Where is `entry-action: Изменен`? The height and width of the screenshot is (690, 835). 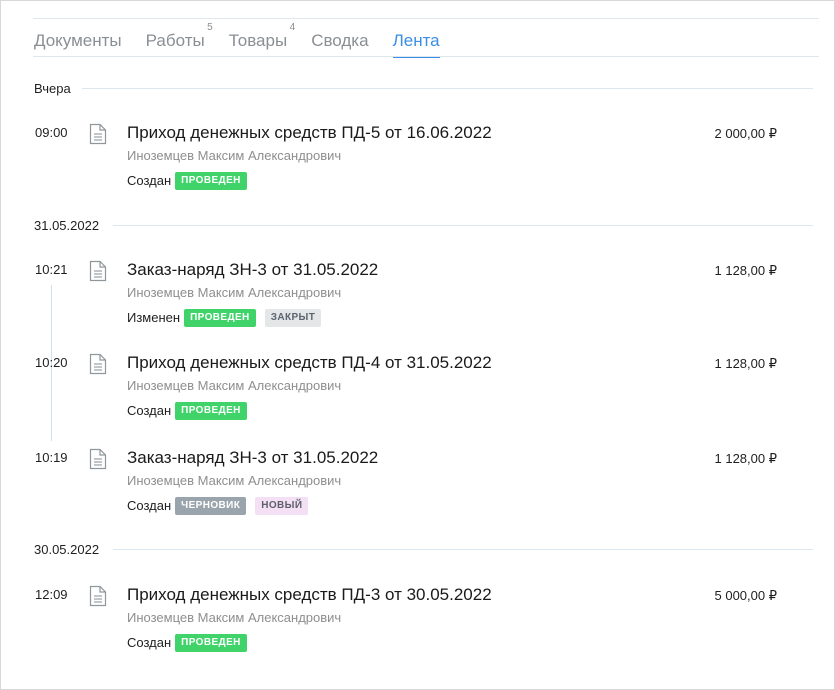
entry-action: Изменен is located at coordinates (154, 317).